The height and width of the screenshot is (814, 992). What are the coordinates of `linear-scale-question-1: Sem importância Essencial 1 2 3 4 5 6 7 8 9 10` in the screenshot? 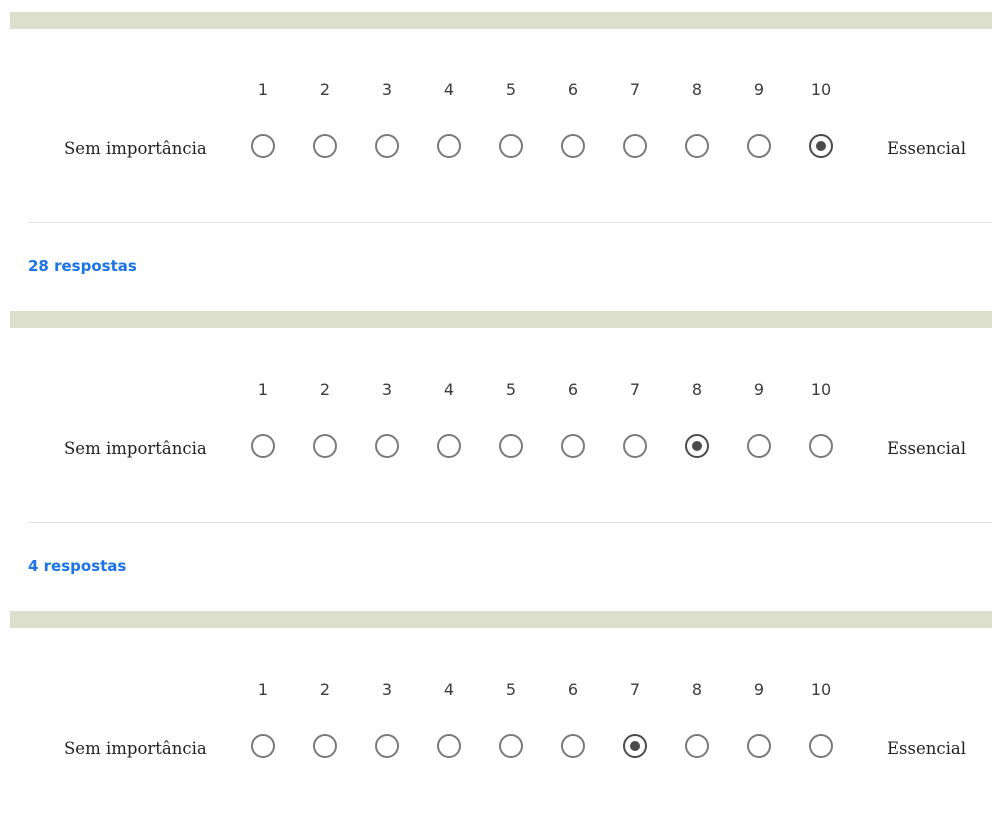 It's located at (496, 135).